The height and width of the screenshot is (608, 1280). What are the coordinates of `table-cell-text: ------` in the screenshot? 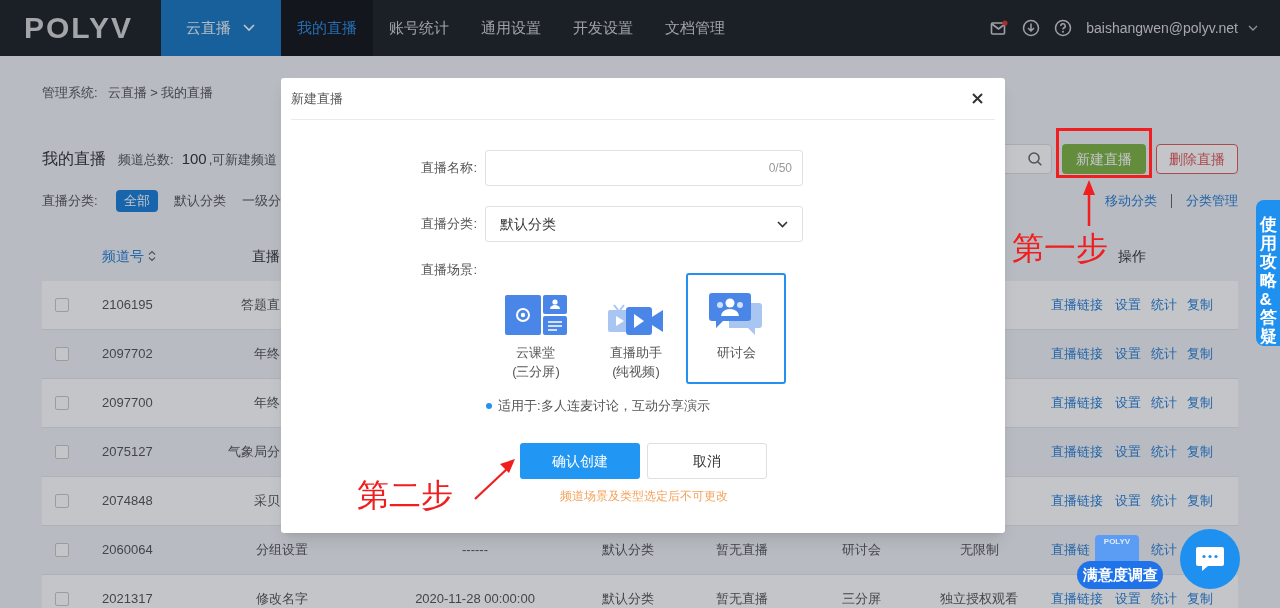 It's located at (475, 550).